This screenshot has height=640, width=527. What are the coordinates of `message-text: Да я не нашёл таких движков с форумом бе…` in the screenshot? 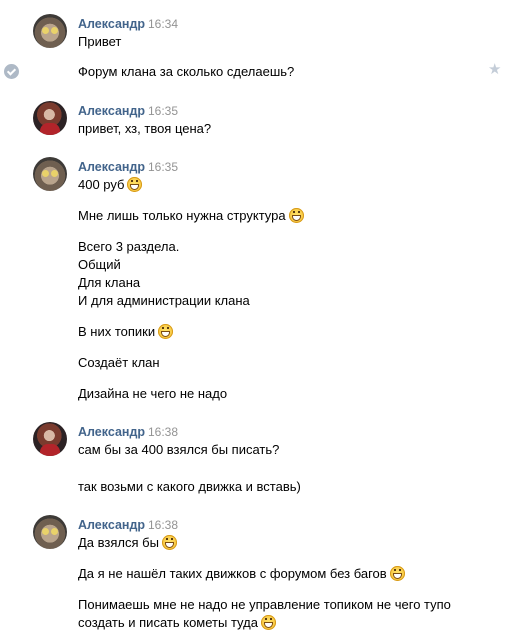 It's located at (232, 573).